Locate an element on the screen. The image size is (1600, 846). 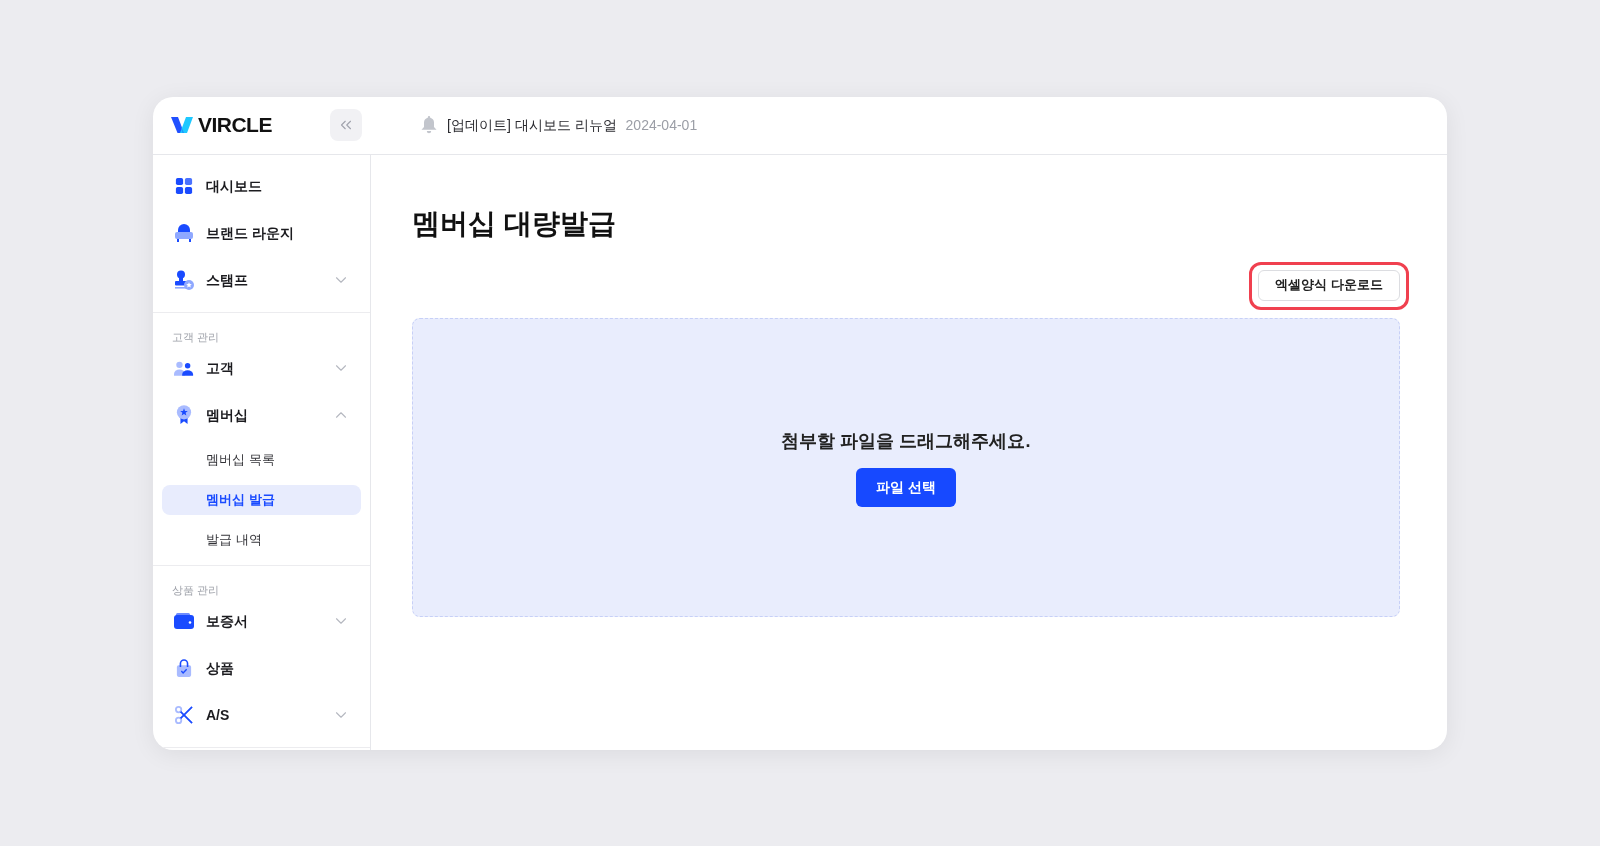
dashboard-grid-icon is located at coordinates (184, 186).